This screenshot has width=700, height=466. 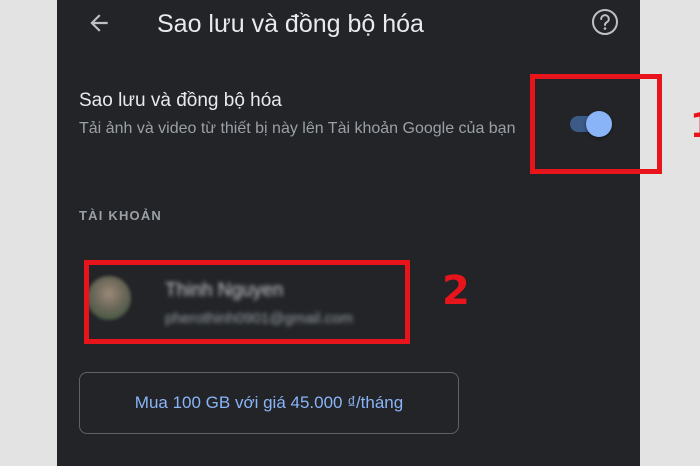 I want to click on highlight-box-account, so click(x=247, y=302).